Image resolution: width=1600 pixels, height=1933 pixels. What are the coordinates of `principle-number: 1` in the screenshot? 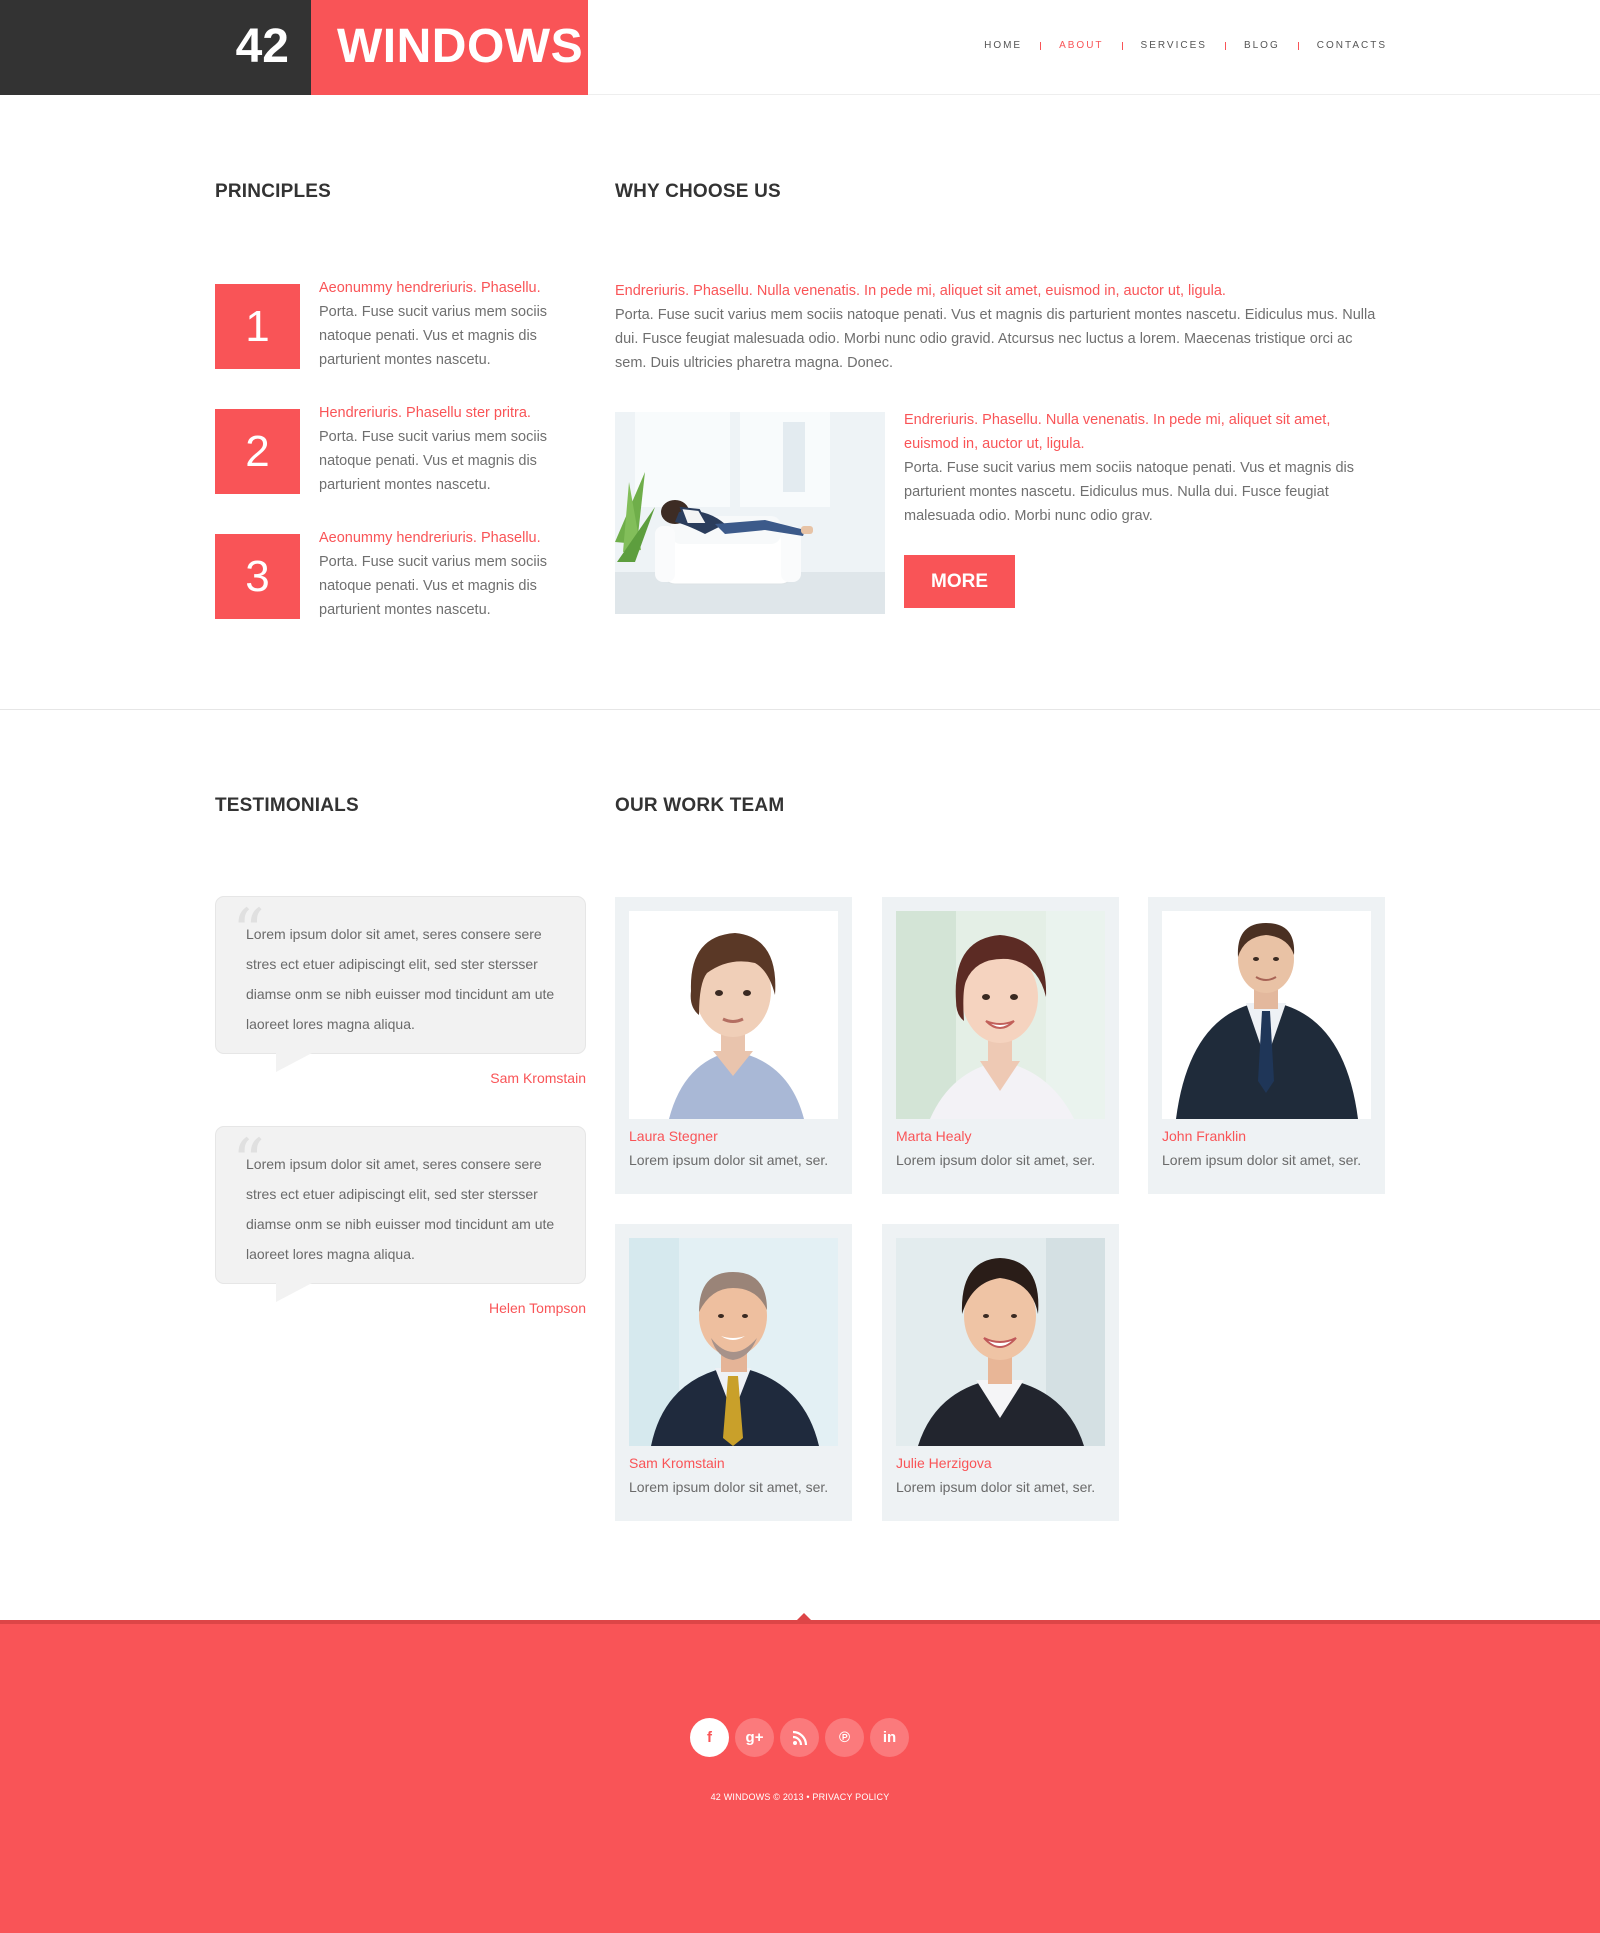 It's located at (257, 326).